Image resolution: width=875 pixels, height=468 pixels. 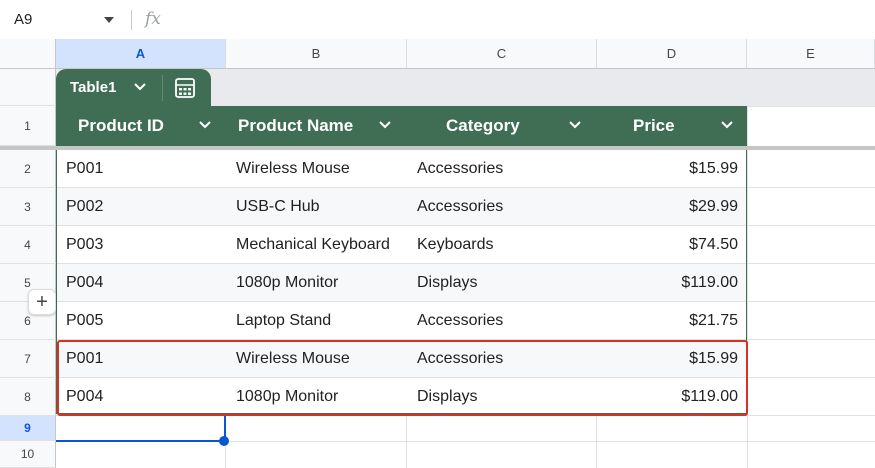 I want to click on tab-separator, so click(x=162, y=88).